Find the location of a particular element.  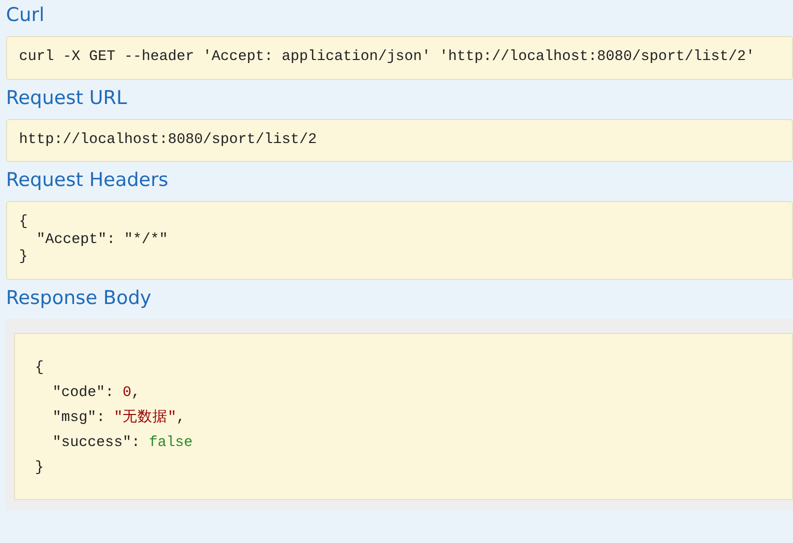

code-line: "success": false is located at coordinates (122, 443).